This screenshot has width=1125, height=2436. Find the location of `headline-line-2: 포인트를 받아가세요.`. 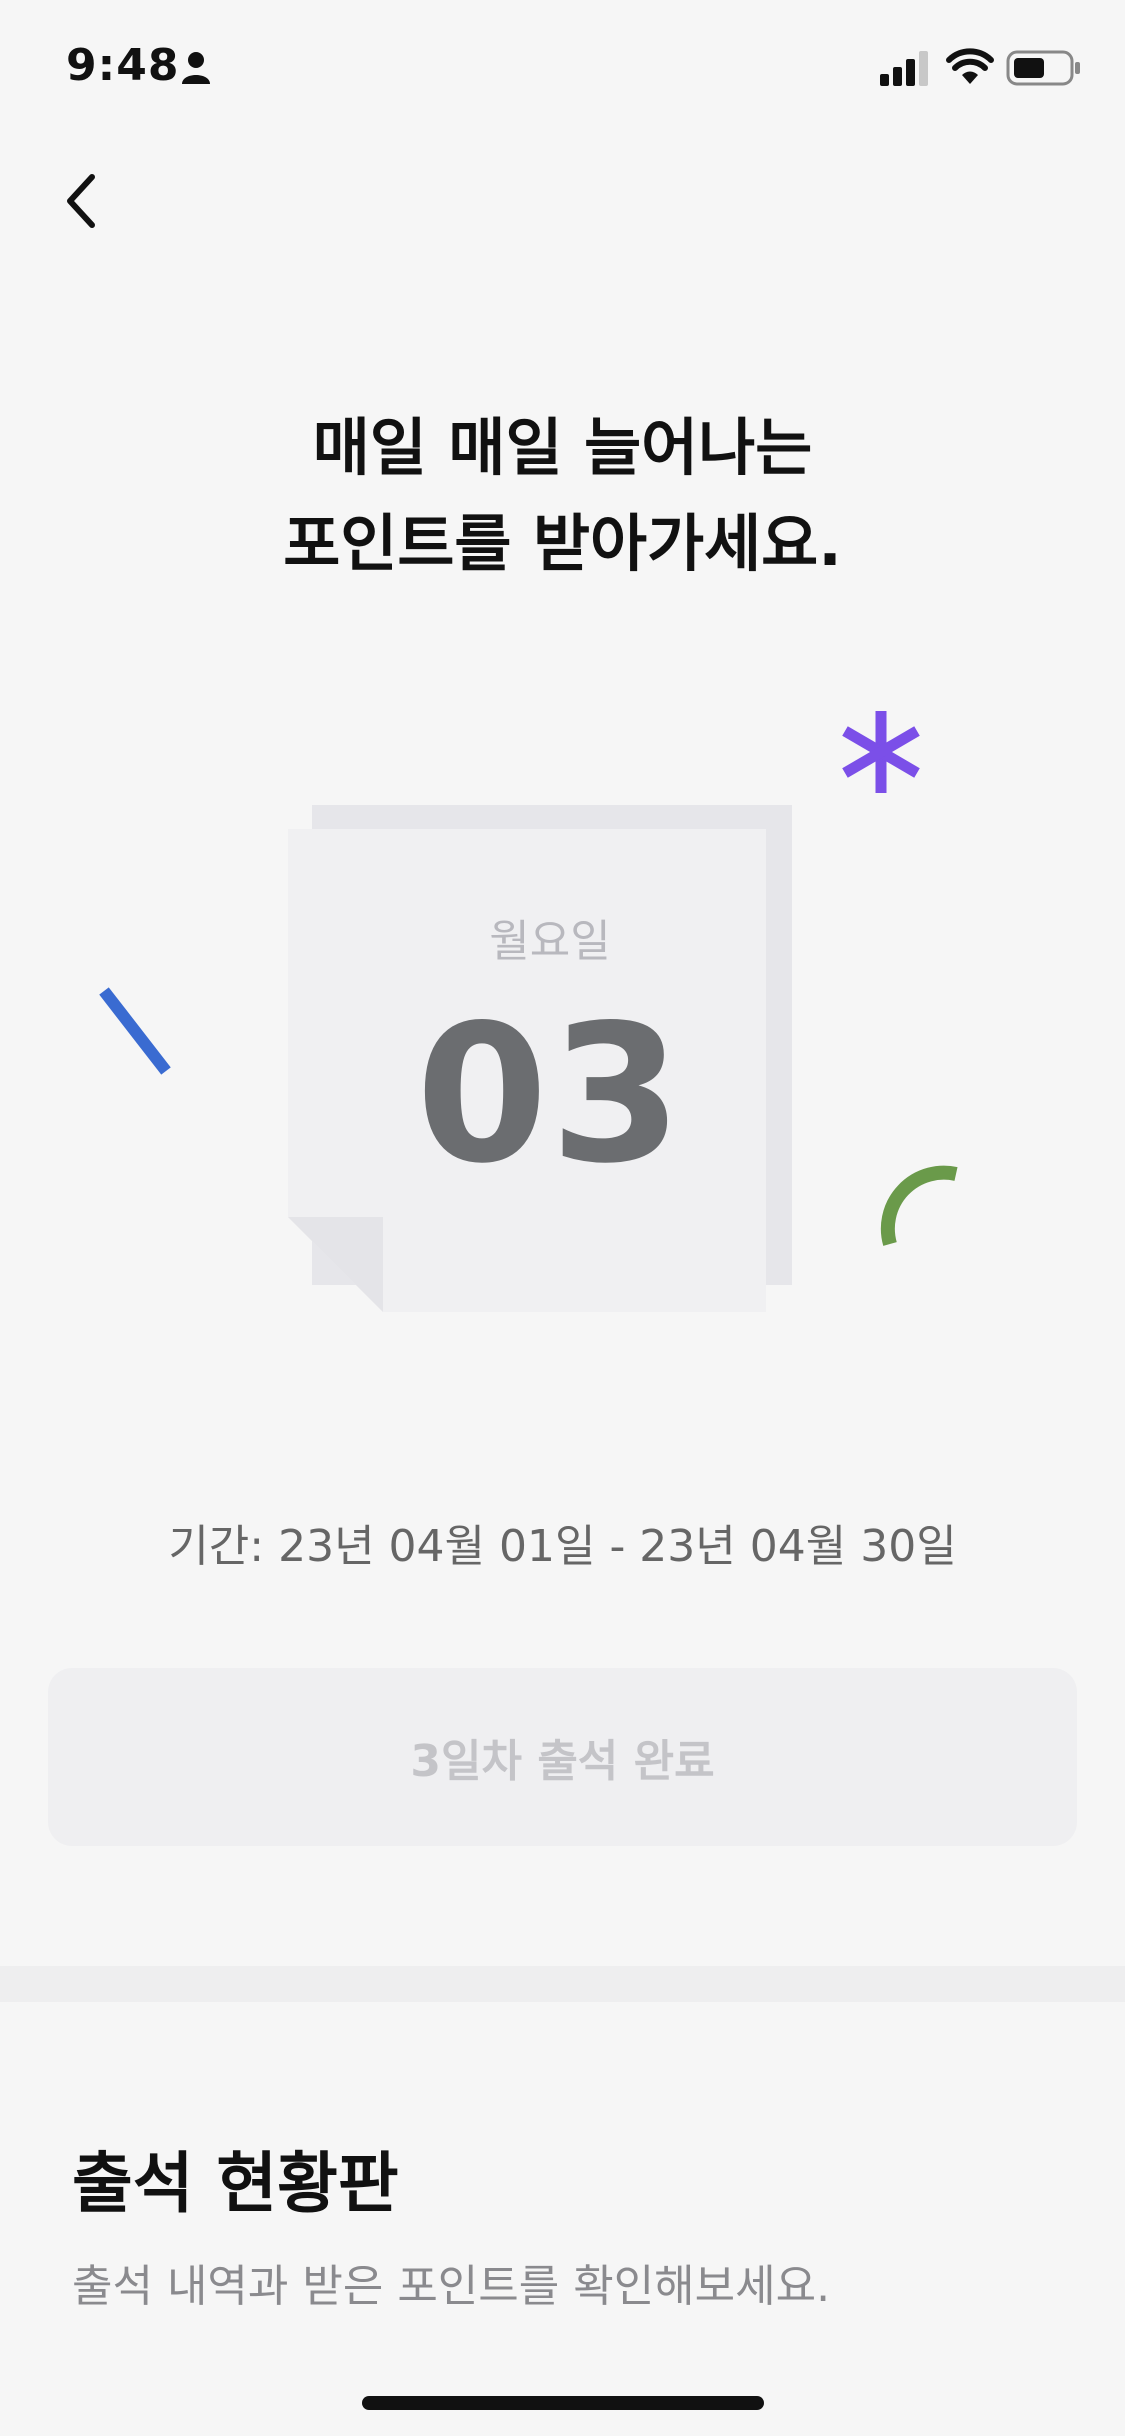

headline-line-2: 포인트를 받아가세요. is located at coordinates (562, 543).